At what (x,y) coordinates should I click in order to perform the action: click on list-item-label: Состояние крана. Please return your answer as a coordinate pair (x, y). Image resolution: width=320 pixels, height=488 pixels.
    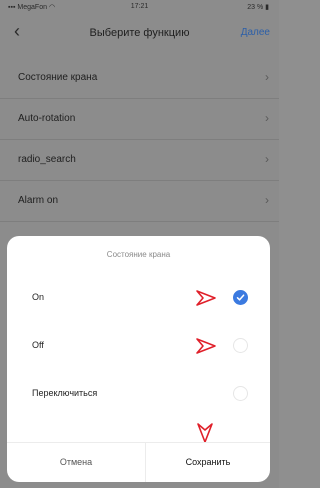
    Looking at the image, I should click on (58, 77).